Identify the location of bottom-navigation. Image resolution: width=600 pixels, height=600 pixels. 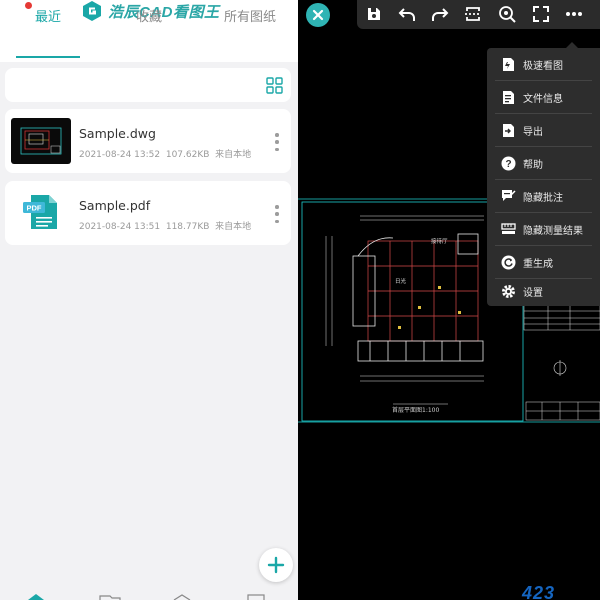
(146, 597).